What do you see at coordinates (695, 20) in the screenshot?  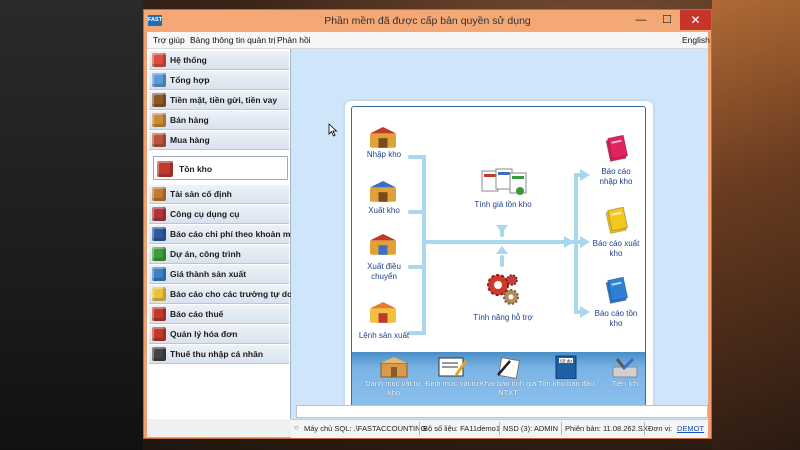 I see `close-button: ✕` at bounding box center [695, 20].